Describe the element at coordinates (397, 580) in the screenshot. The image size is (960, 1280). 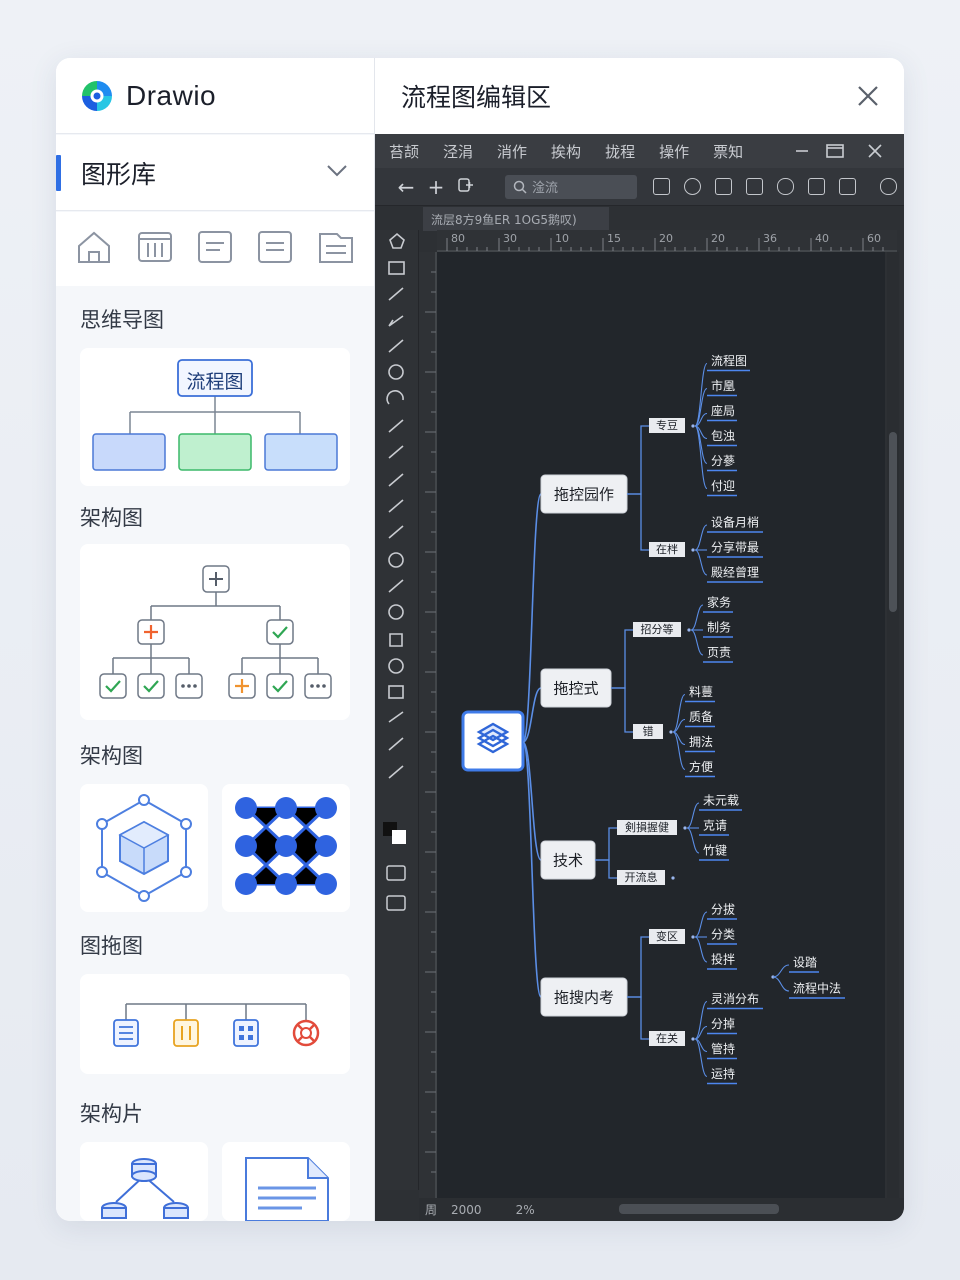
I see `tool-icons` at that location.